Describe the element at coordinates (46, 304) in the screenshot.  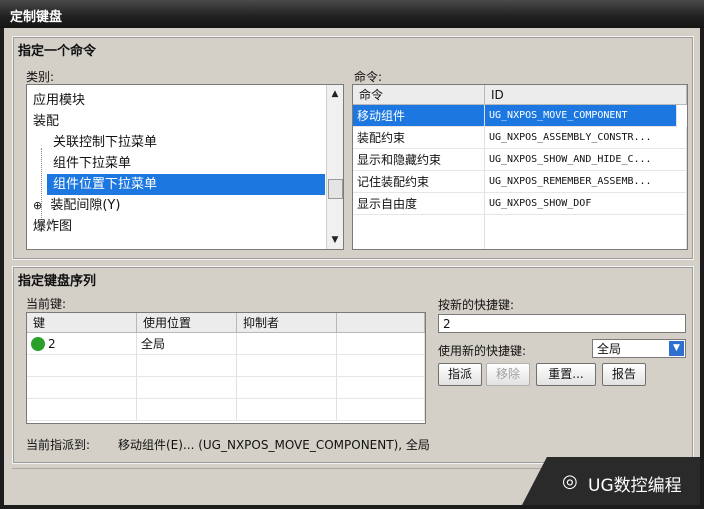
I see `current-keys-label: 当前键:` at that location.